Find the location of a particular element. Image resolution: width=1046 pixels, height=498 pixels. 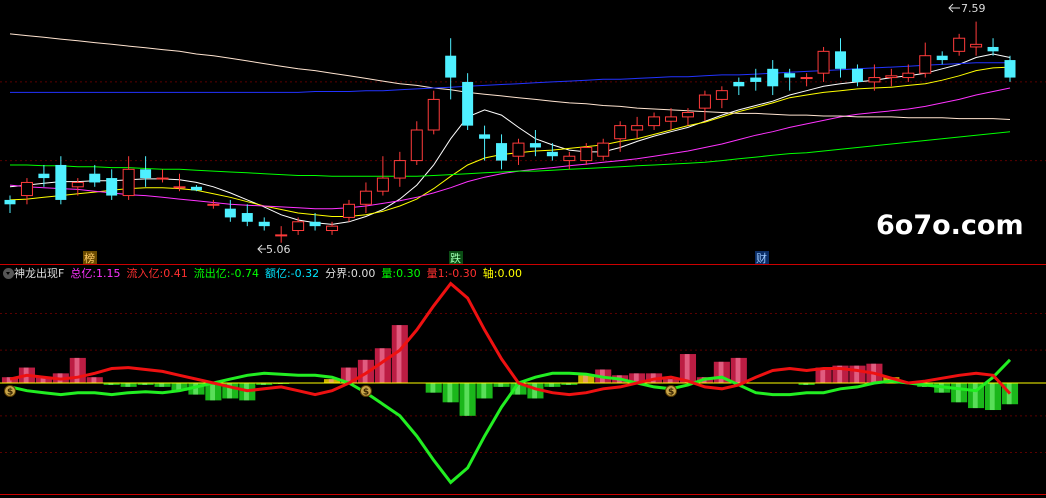

field-label: 流入亿: is located at coordinates (145, 273).